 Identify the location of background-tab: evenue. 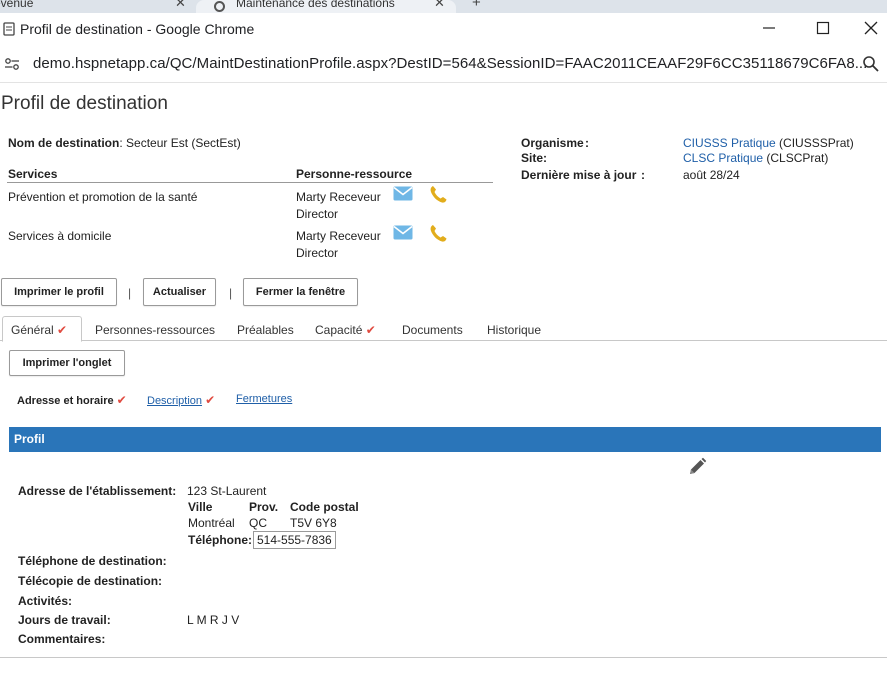
(16, 5).